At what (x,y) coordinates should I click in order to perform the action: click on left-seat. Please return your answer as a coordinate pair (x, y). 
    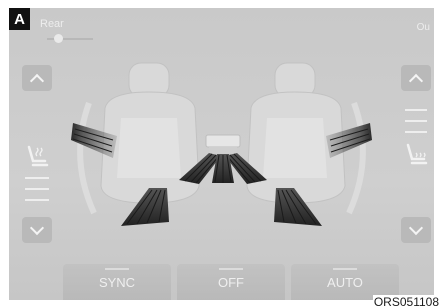
    Looking at the image, I should click on (150, 133).